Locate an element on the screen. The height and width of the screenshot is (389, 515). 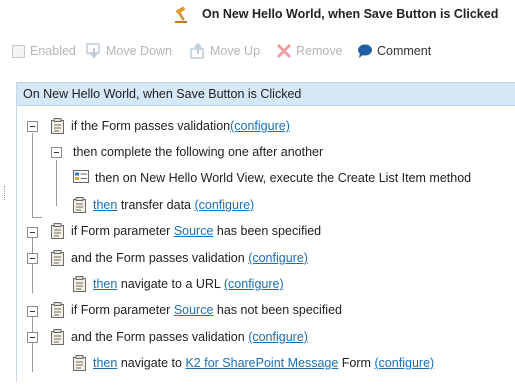
enabled-toggle: Enabled is located at coordinates (43, 51).